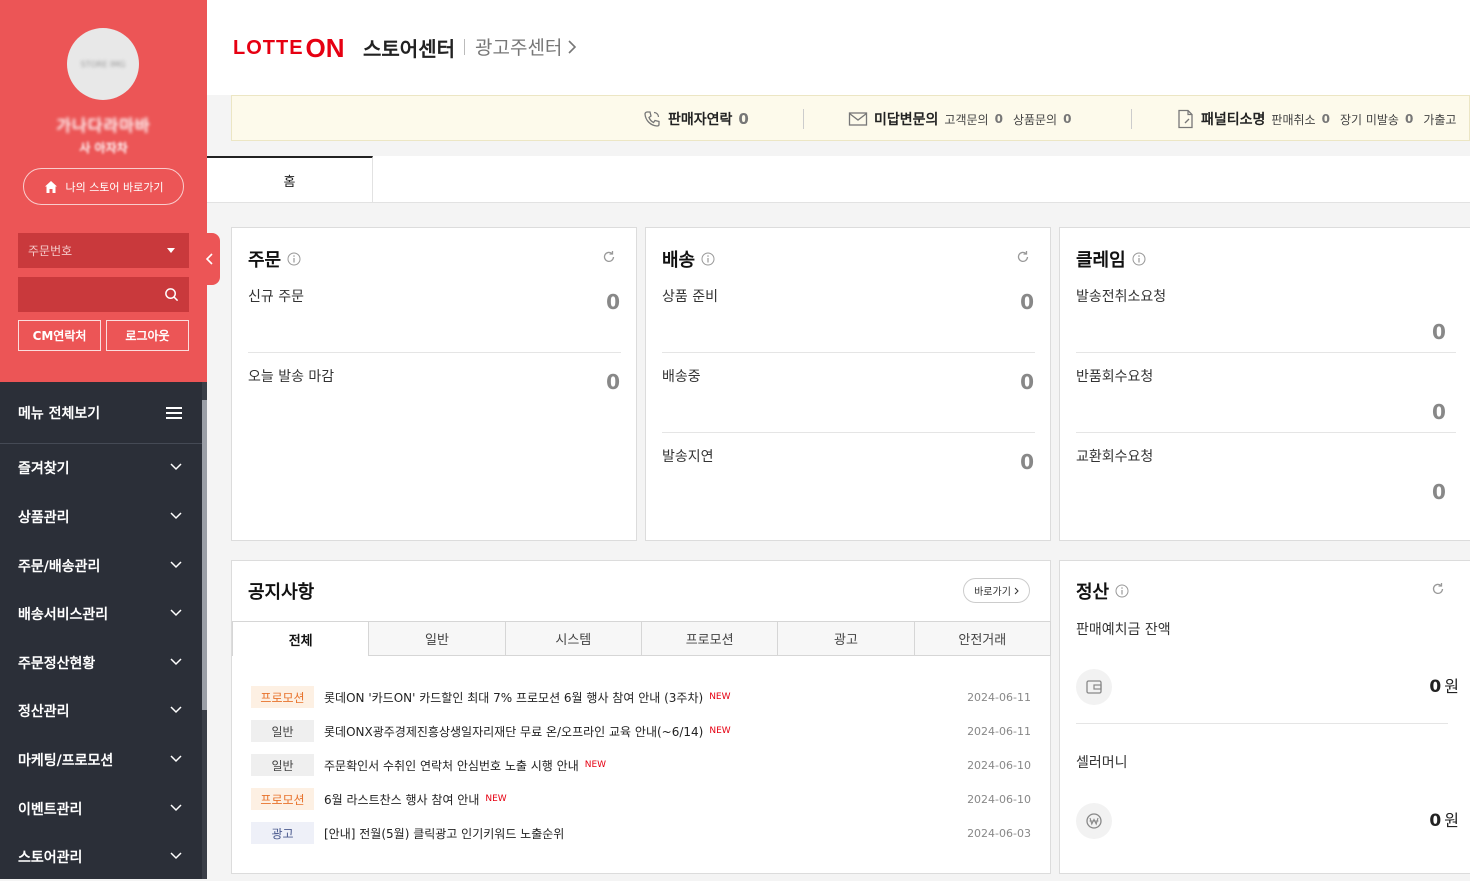  Describe the element at coordinates (434, 384) in the screenshot. I see `order-card: 주문 신규 주문 0 오늘 발송 마감 0` at that location.